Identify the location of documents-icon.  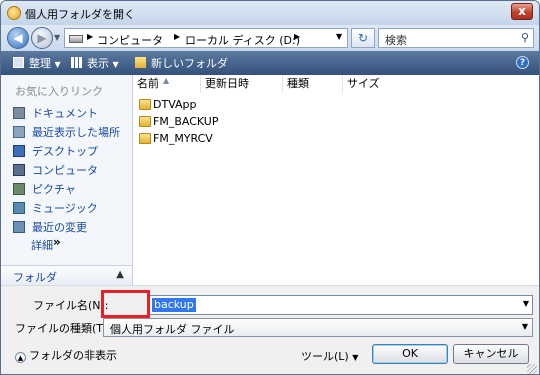
(19, 113).